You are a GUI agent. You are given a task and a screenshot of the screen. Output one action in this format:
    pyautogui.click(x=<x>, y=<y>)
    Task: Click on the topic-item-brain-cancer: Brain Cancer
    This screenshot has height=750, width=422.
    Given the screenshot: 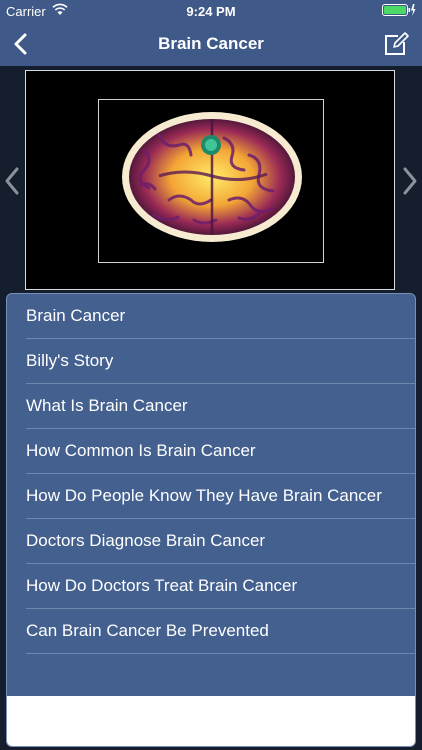 What is the action you would take?
    pyautogui.click(x=220, y=316)
    